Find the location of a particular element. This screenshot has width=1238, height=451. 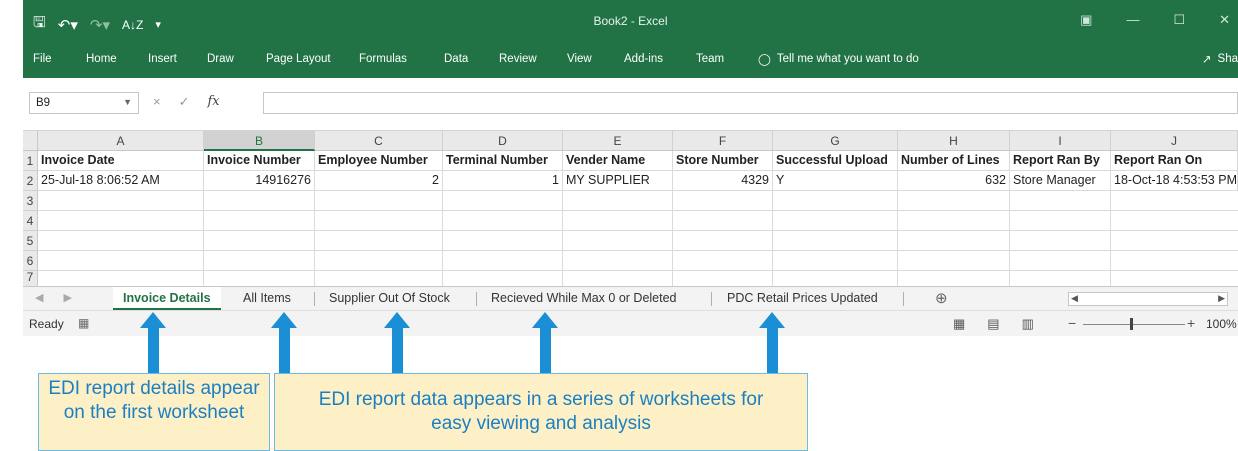

sheet-tab-pdc-retail-prices: PDC Retail Prices Updated is located at coordinates (802, 298).